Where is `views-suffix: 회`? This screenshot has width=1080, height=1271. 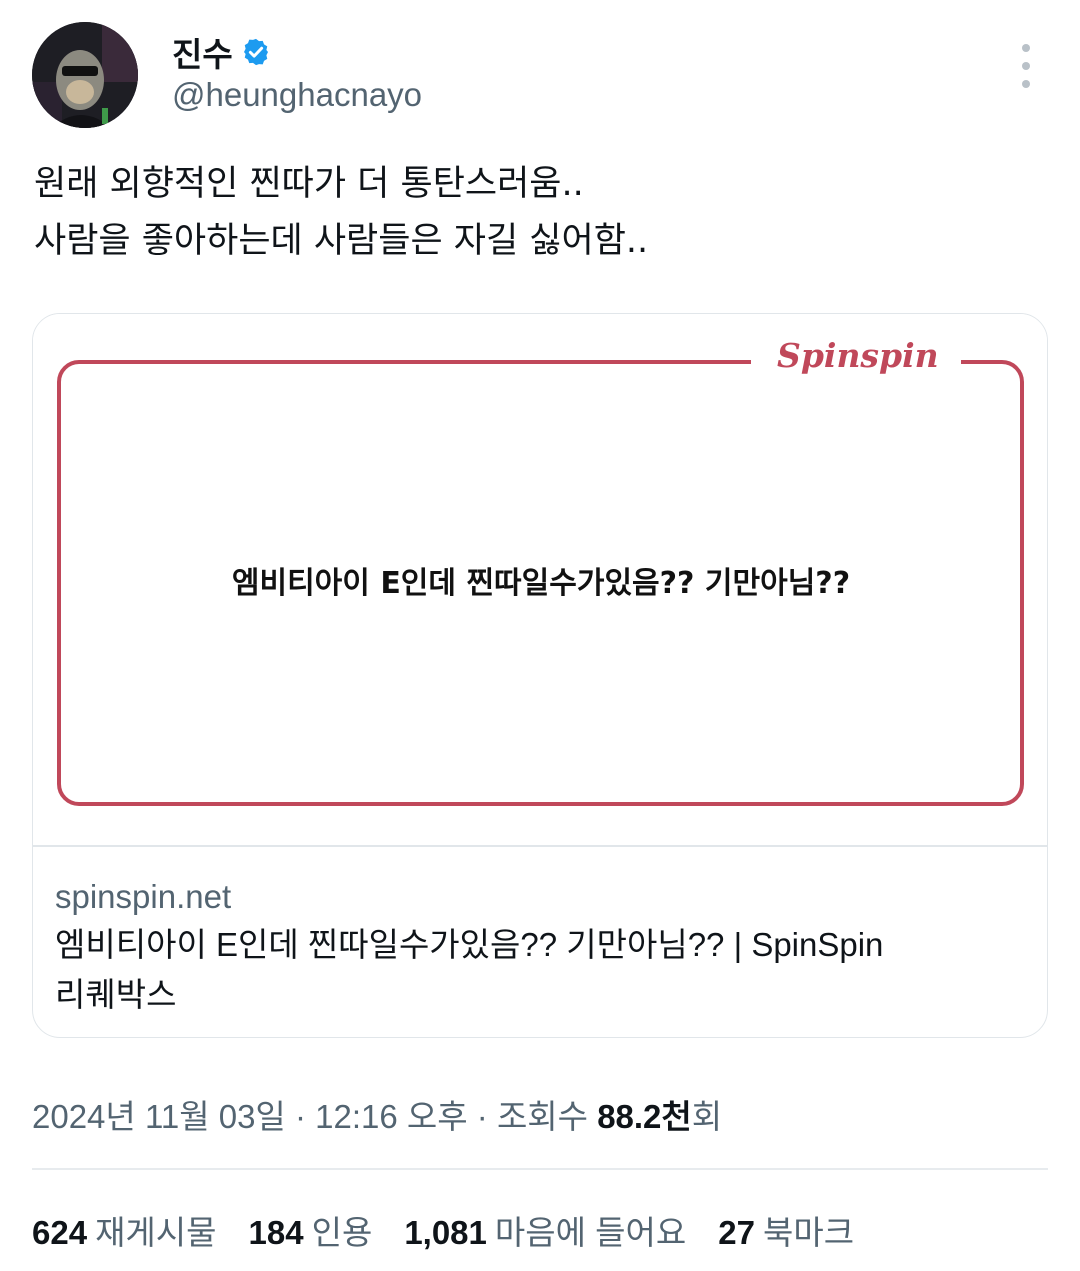
views-suffix: 회 is located at coordinates (707, 1116).